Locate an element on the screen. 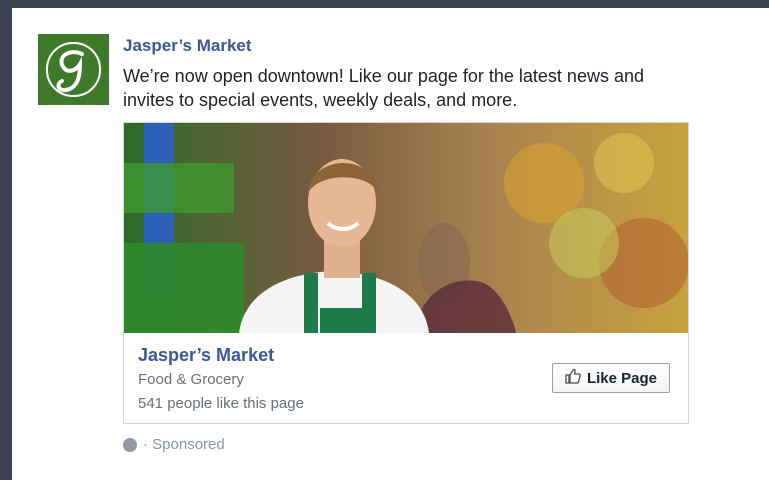 The image size is (769, 480). post-page-name-link: Jasper’s Market is located at coordinates (187, 46).